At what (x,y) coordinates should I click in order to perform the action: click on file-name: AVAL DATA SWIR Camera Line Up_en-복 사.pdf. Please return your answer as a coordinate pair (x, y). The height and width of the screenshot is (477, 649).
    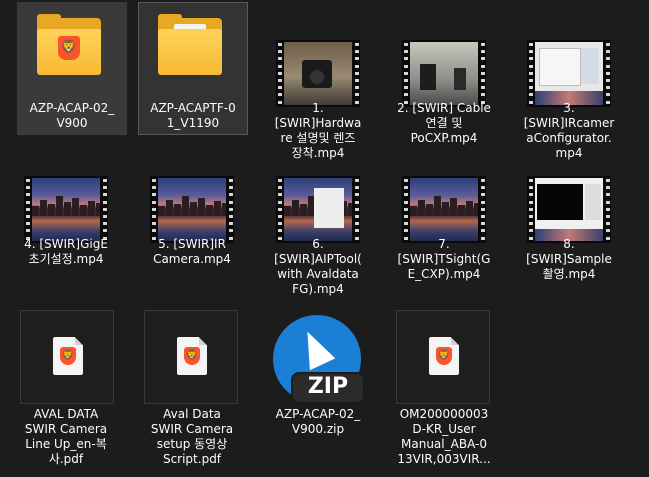
    Looking at the image, I should click on (66, 436).